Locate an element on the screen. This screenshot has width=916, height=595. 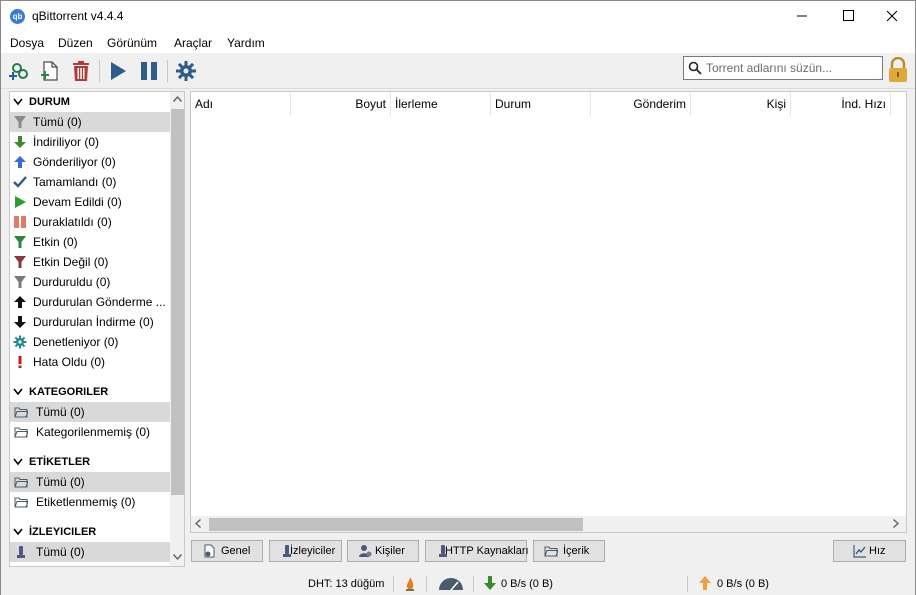
minimize-button is located at coordinates (802, 16).